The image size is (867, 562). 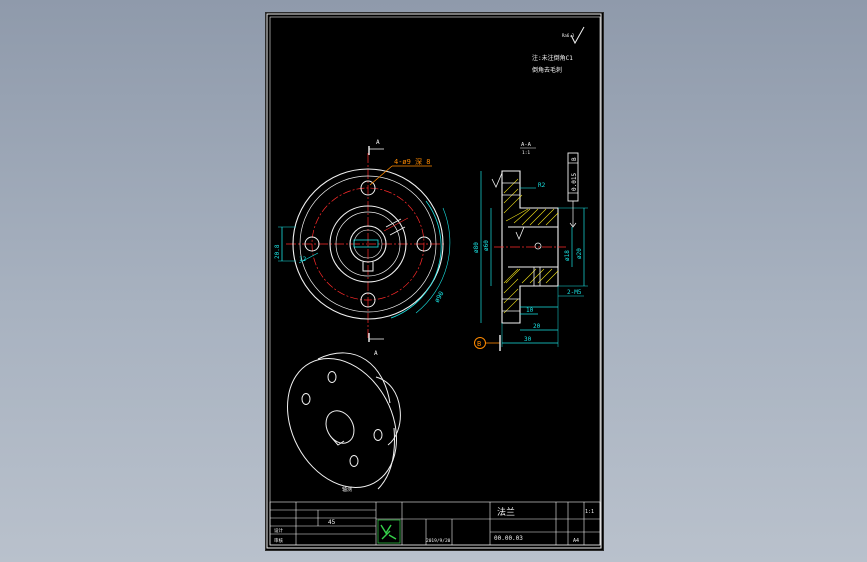 I want to click on scale-value: 1:1, so click(x=589, y=512).